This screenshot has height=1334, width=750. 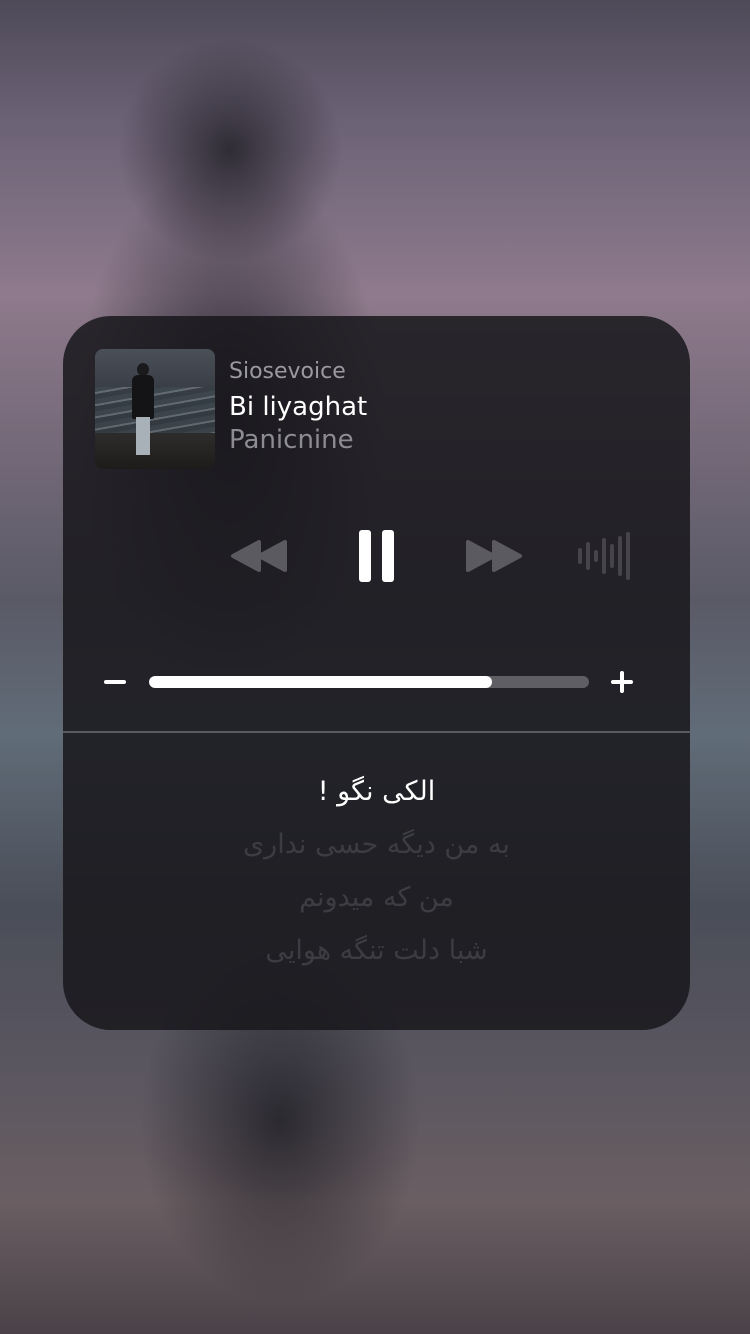 I want to click on album-artwork, so click(x=155, y=409).